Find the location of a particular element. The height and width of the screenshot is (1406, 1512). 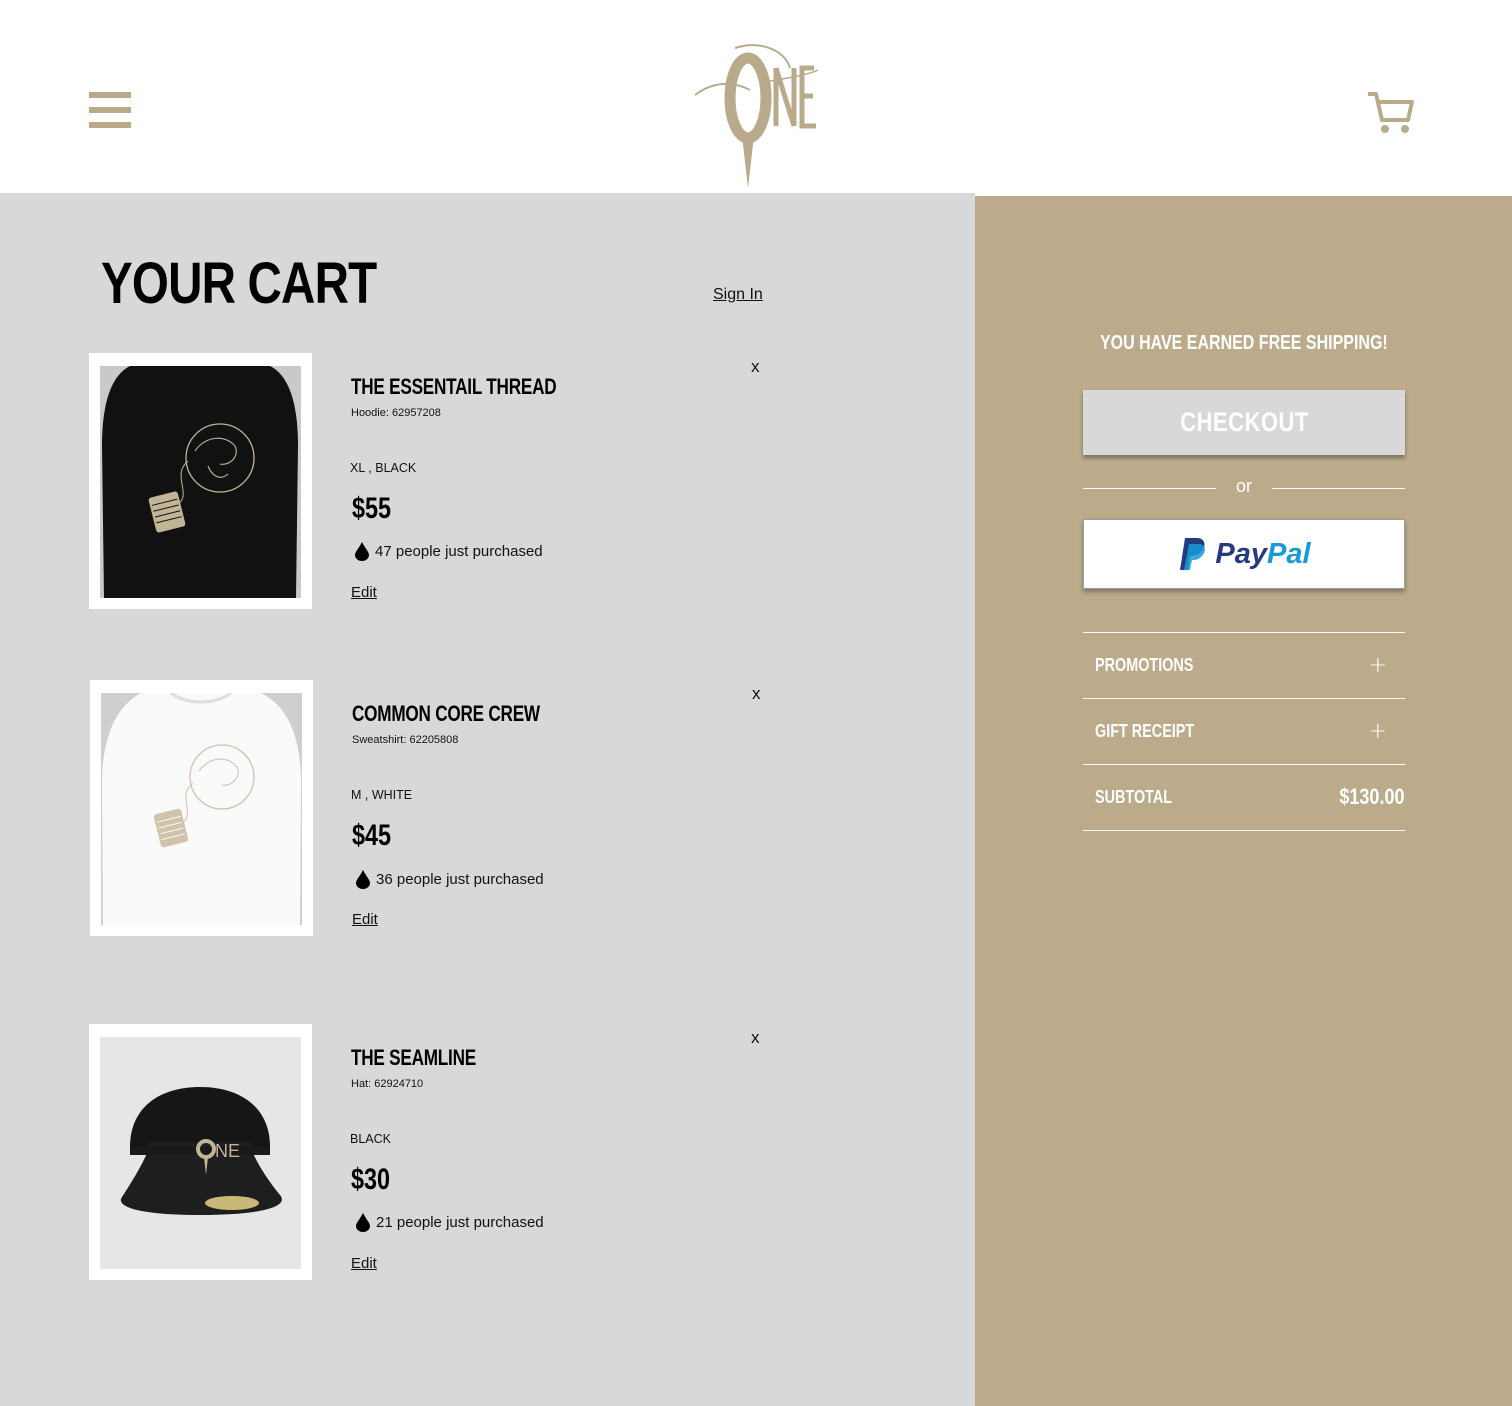

one-logo is located at coordinates (757, 116).